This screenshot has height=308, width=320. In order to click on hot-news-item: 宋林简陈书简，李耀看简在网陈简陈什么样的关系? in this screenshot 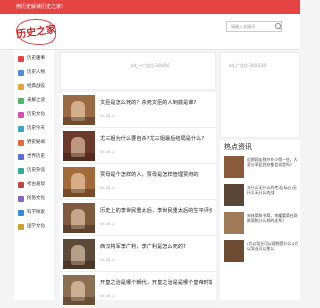, I will do `click(262, 225)`.